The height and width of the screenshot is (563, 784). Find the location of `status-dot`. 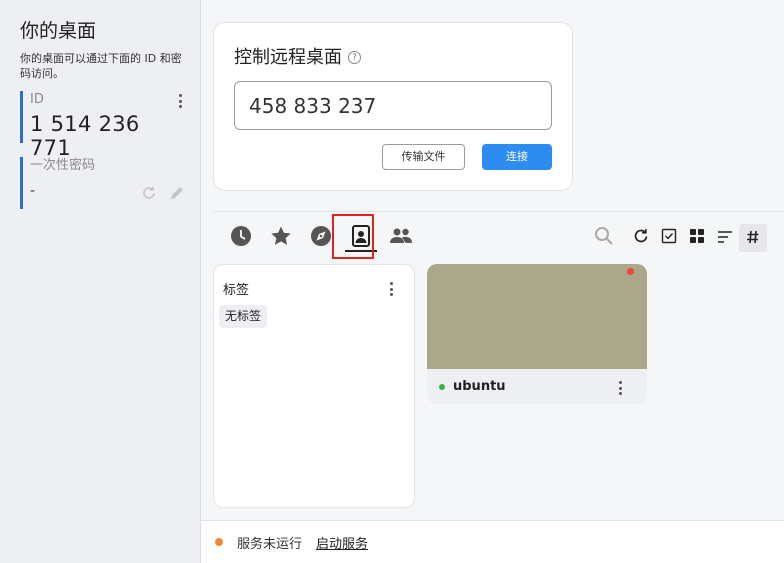

status-dot is located at coordinates (219, 542).